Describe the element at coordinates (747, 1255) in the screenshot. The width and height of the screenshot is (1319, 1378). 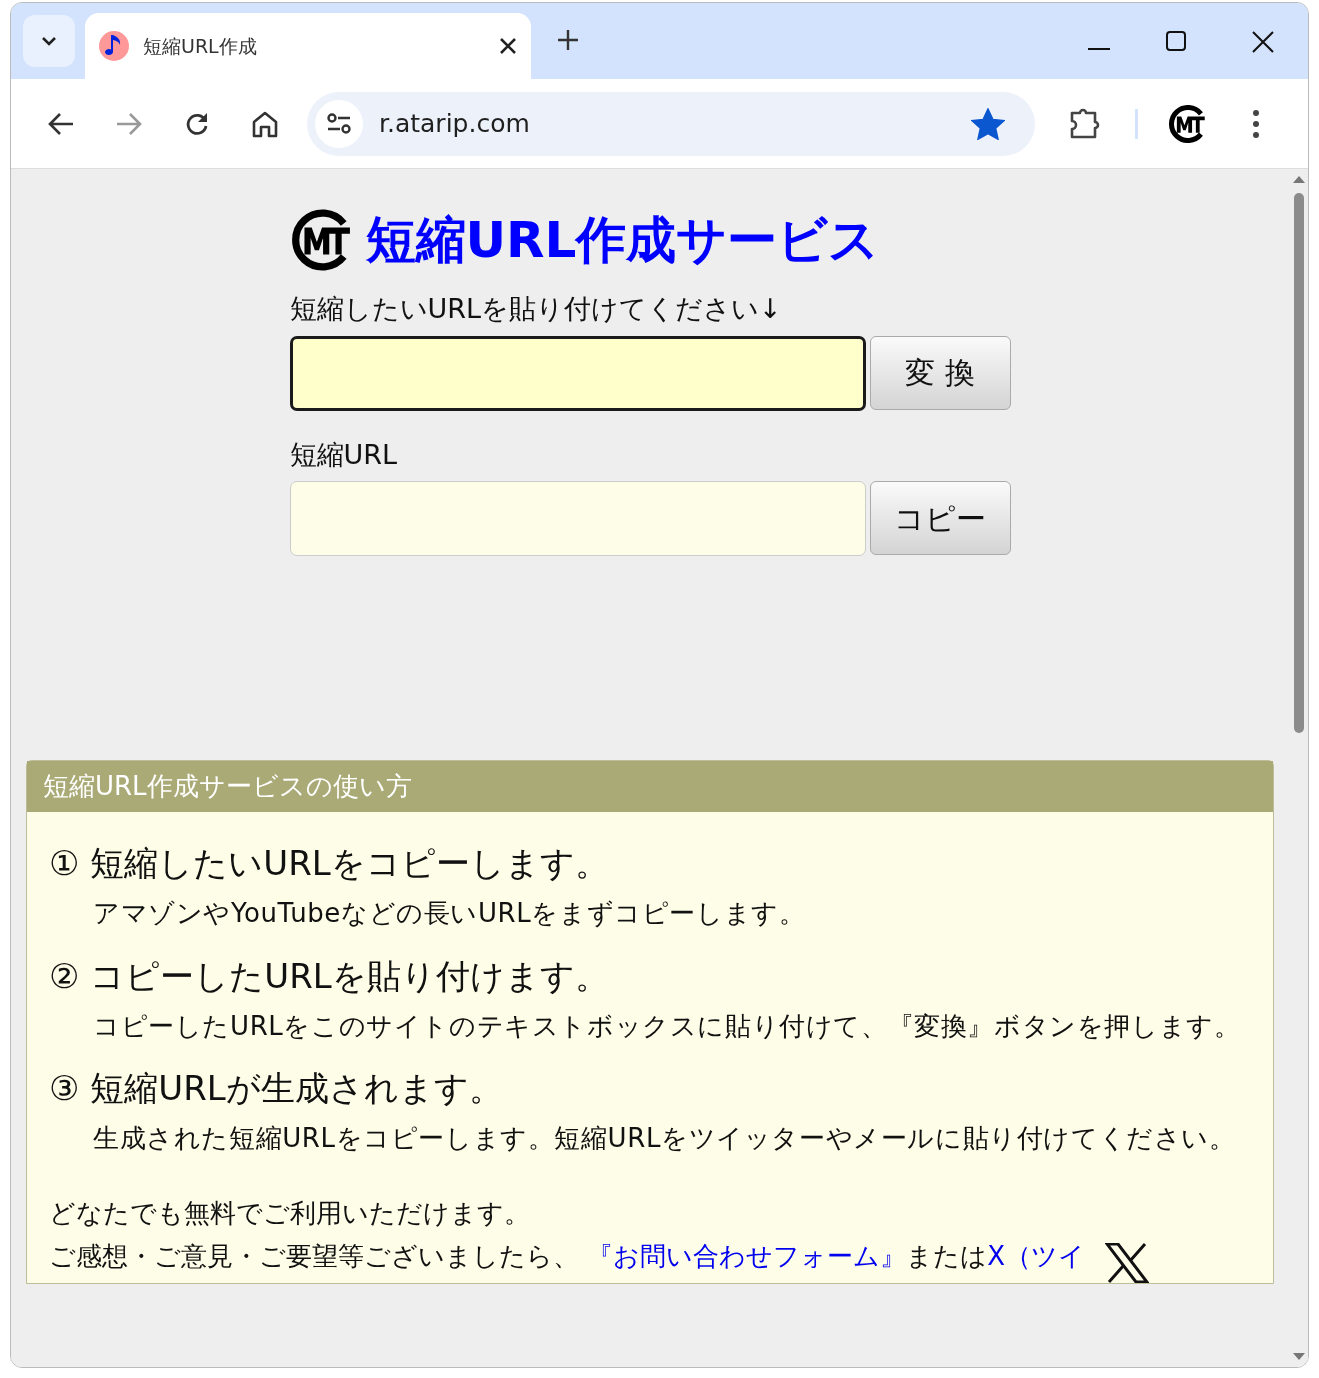
I see `contact-form-link: 『お問い合わせフォーム』` at that location.